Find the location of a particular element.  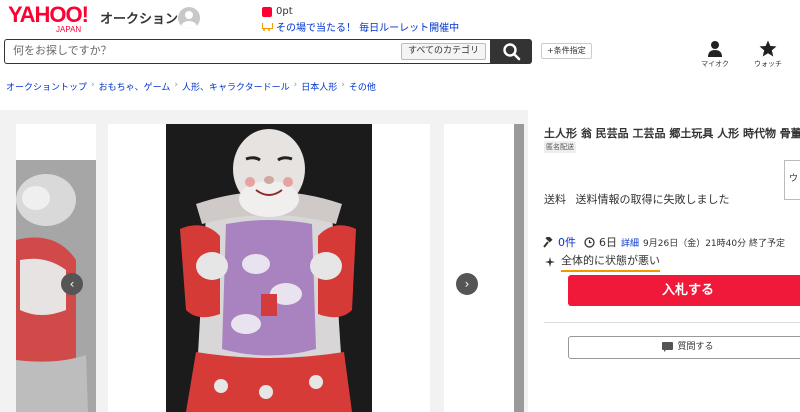

search-input is located at coordinates (208, 50).